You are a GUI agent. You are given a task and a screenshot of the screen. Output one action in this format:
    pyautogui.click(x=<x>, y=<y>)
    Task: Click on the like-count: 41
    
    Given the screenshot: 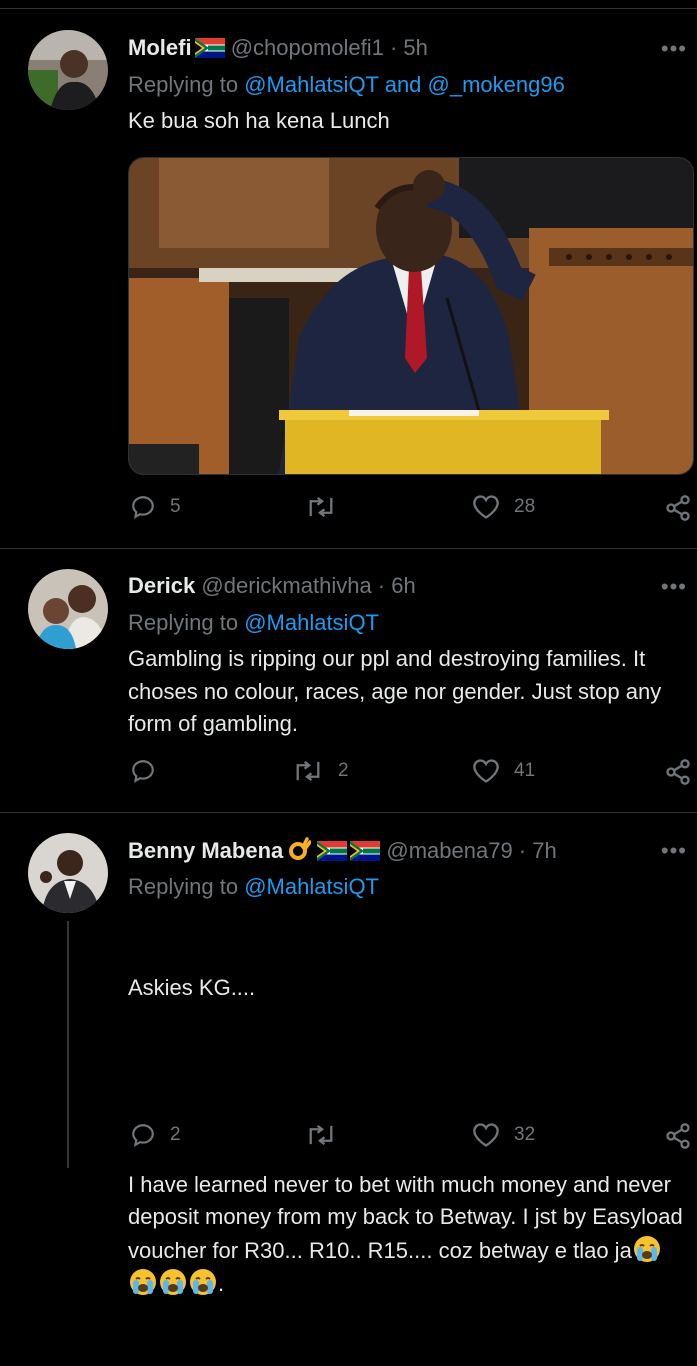 What is the action you would take?
    pyautogui.click(x=525, y=770)
    